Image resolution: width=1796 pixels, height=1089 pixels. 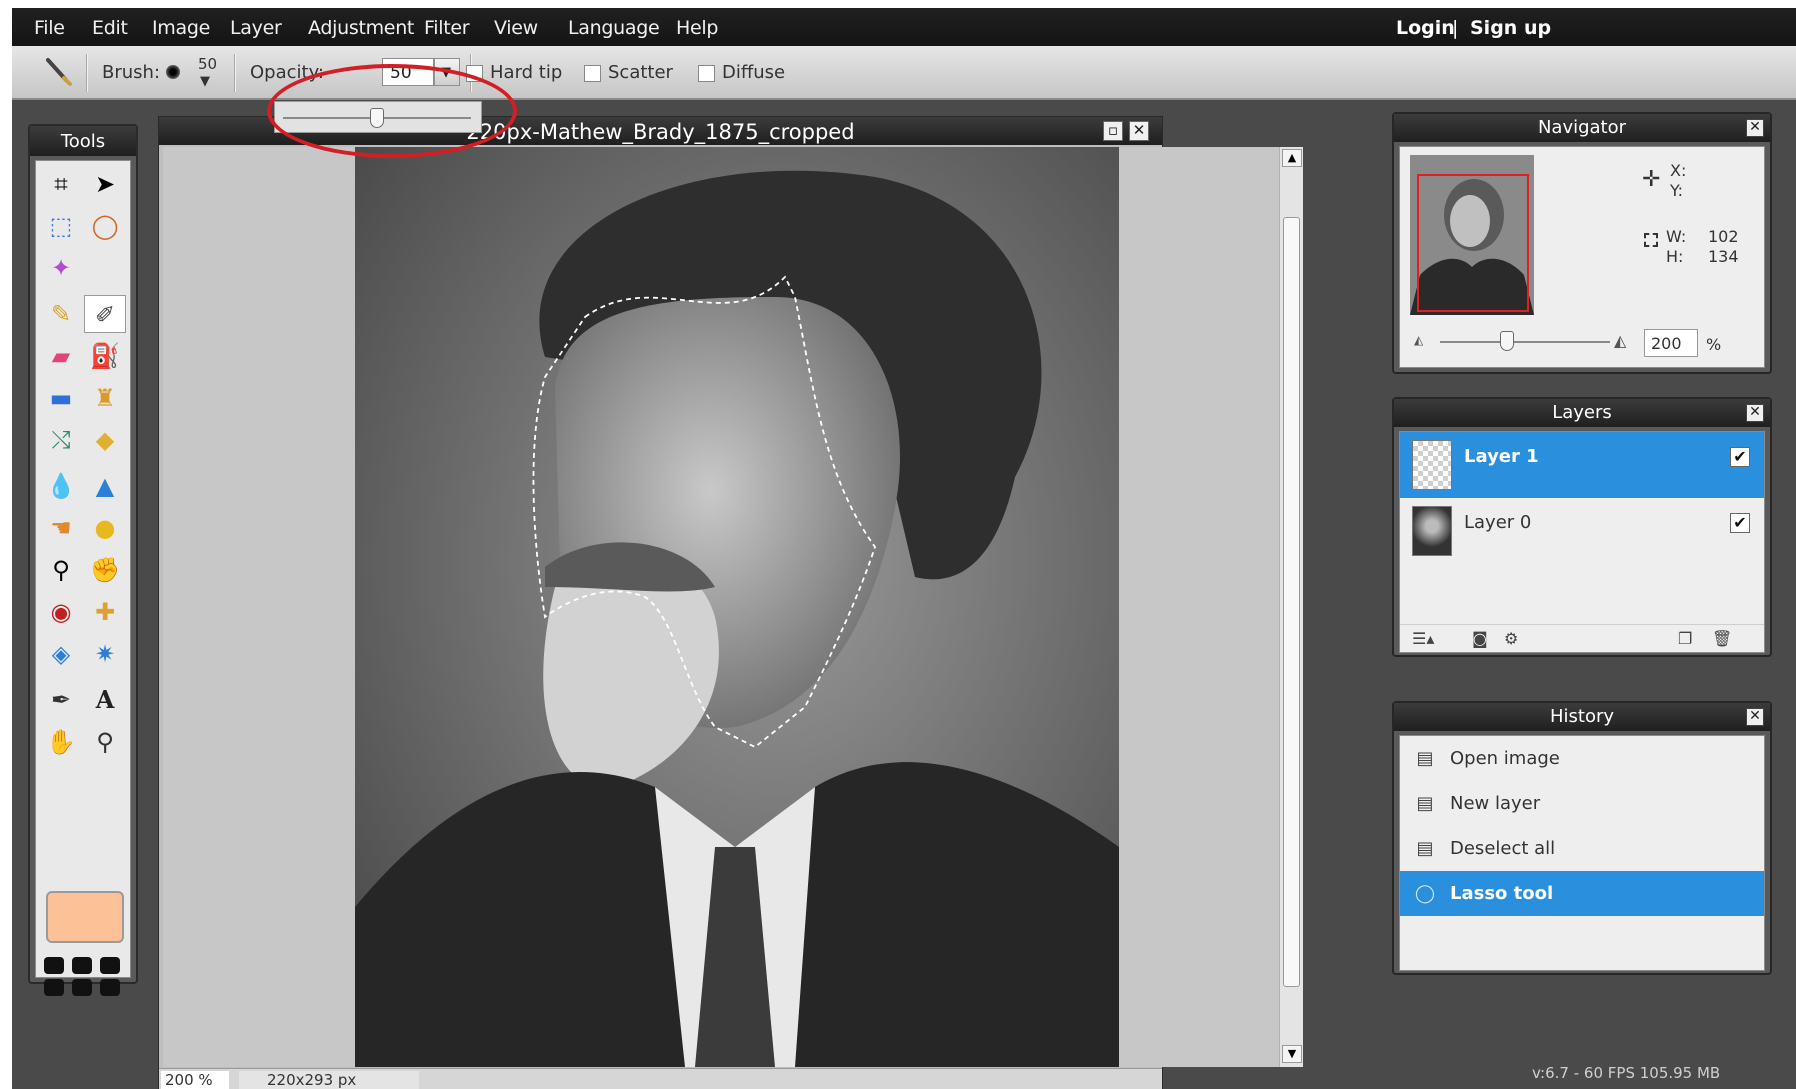 What do you see at coordinates (173, 72) in the screenshot?
I see `brush-preview-icon` at bounding box center [173, 72].